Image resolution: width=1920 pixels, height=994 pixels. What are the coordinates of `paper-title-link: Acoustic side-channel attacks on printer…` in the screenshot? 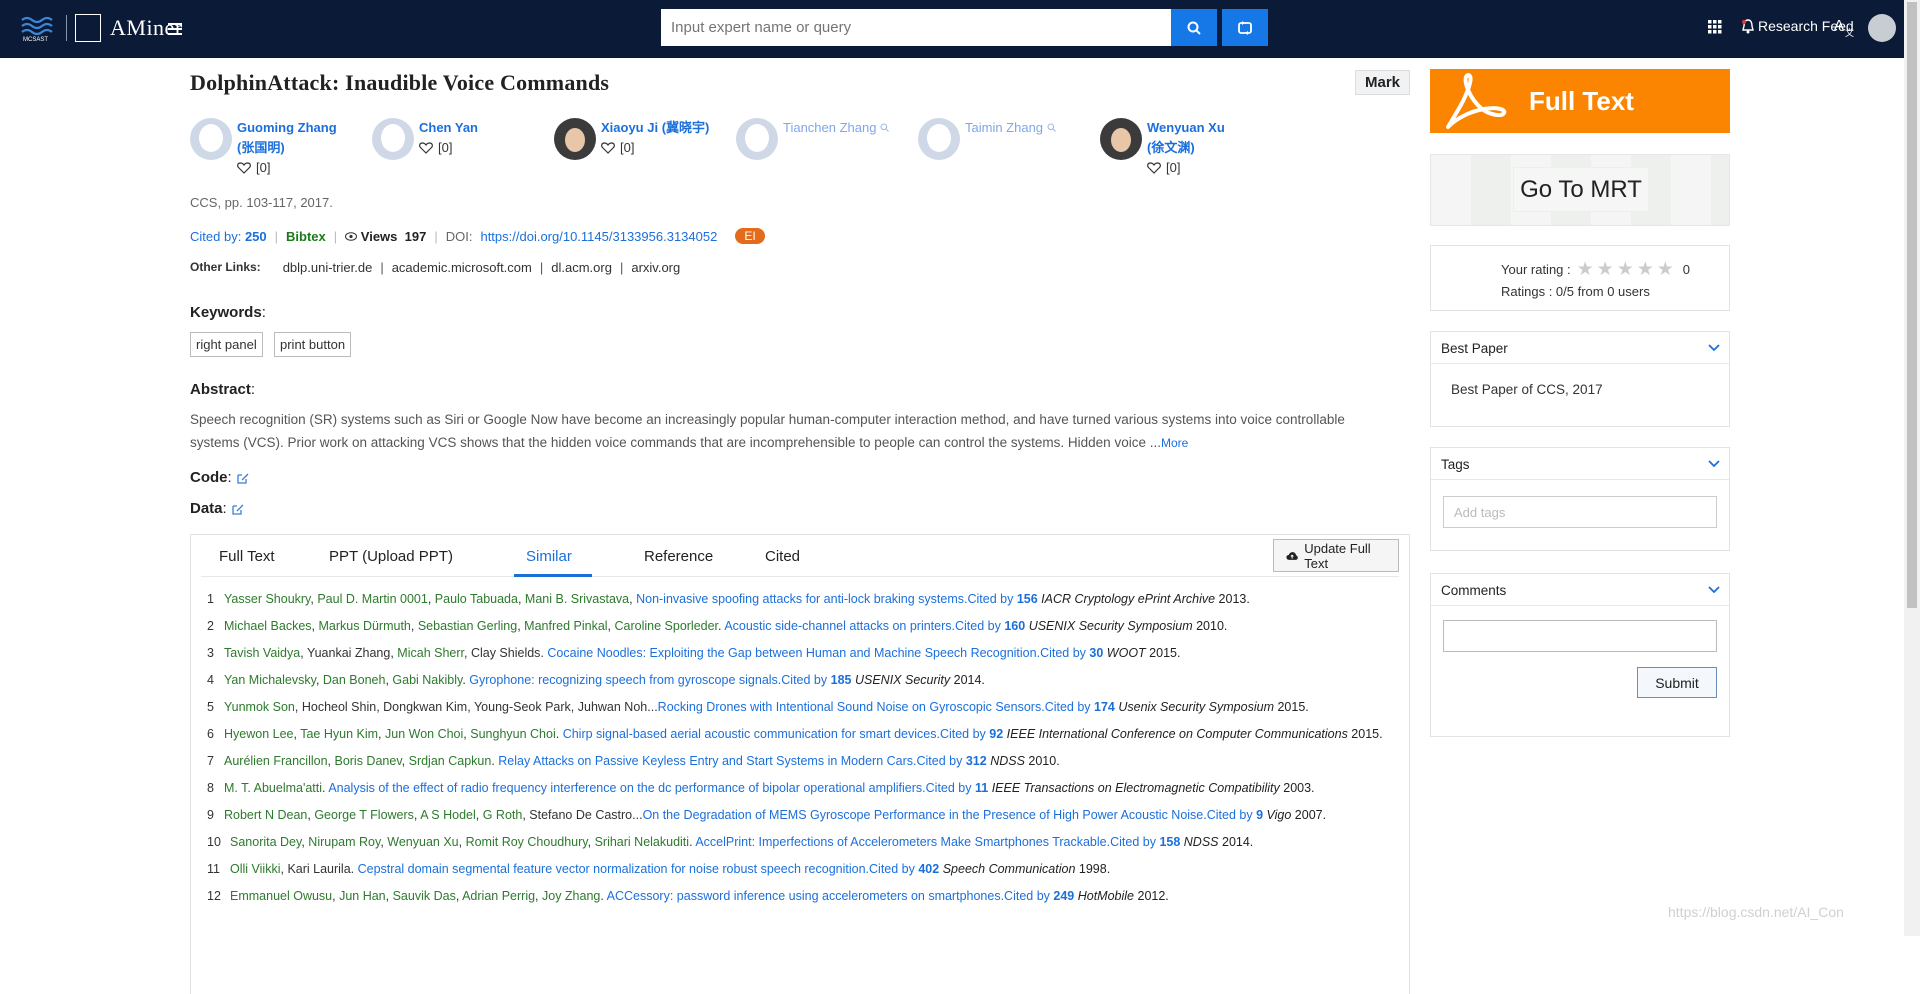 It's located at (838, 626).